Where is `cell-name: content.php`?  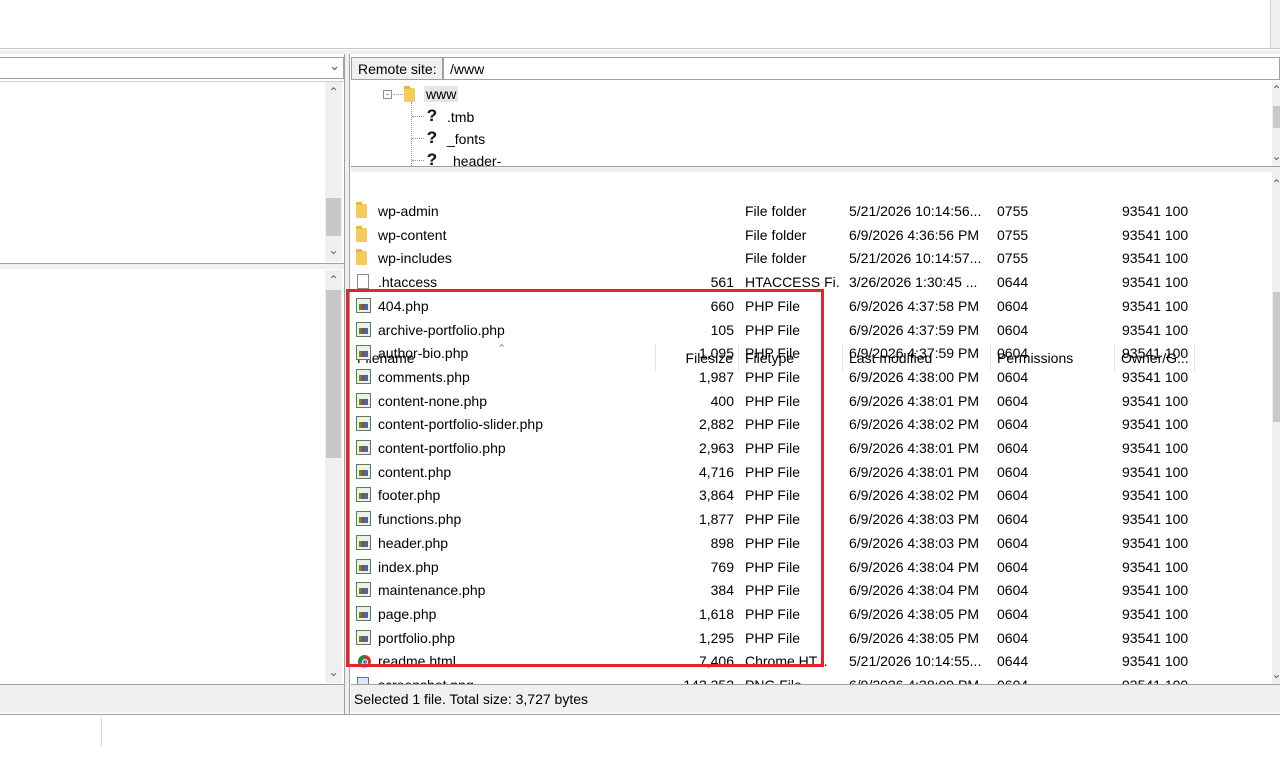 cell-name: content.php is located at coordinates (415, 471).